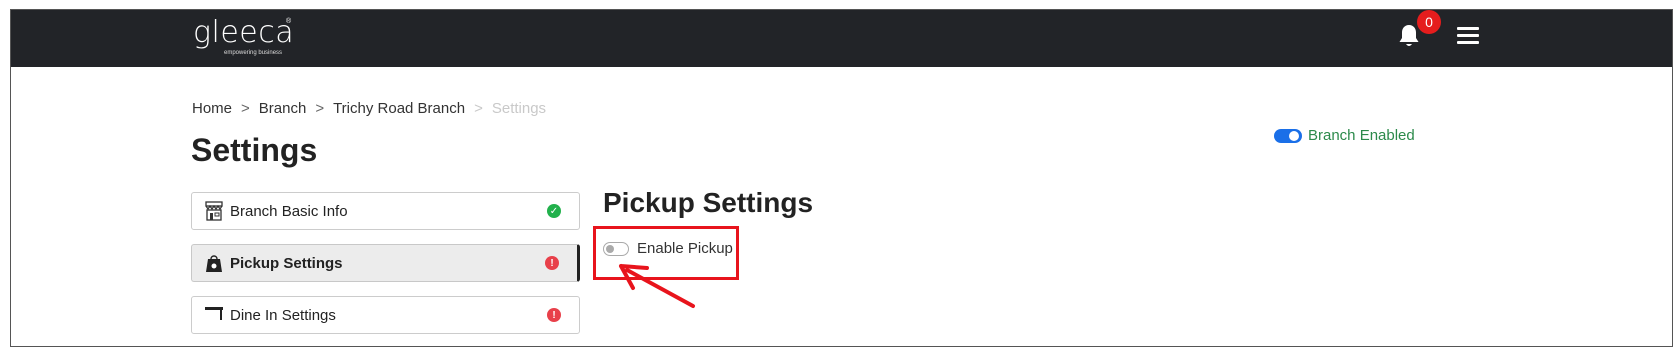 This screenshot has height=357, width=1680. Describe the element at coordinates (1361, 135) in the screenshot. I see `branch-enabled-label: Branch Enabled` at that location.